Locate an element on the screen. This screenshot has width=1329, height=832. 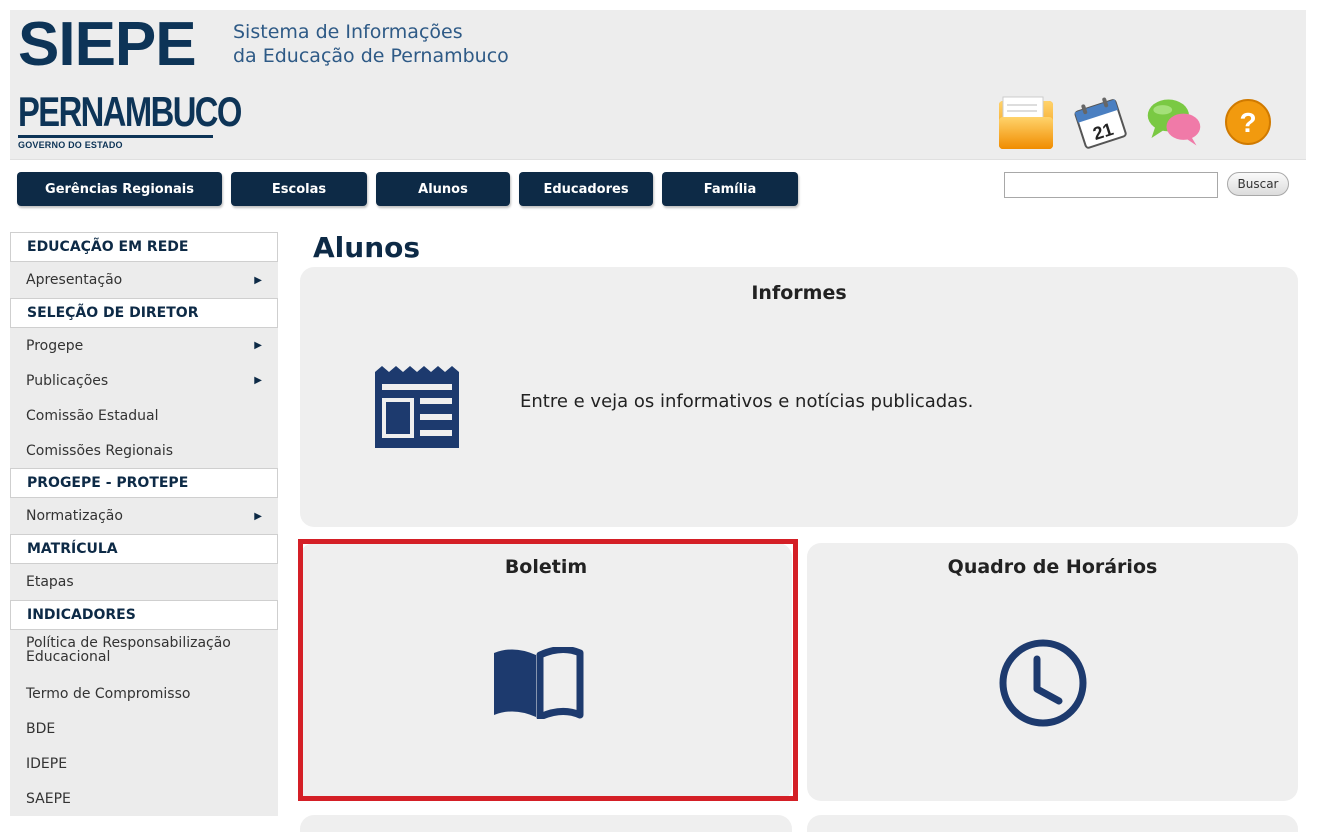
sidebar-item-apresentacao: Apresentação ▶ is located at coordinates (144, 280).